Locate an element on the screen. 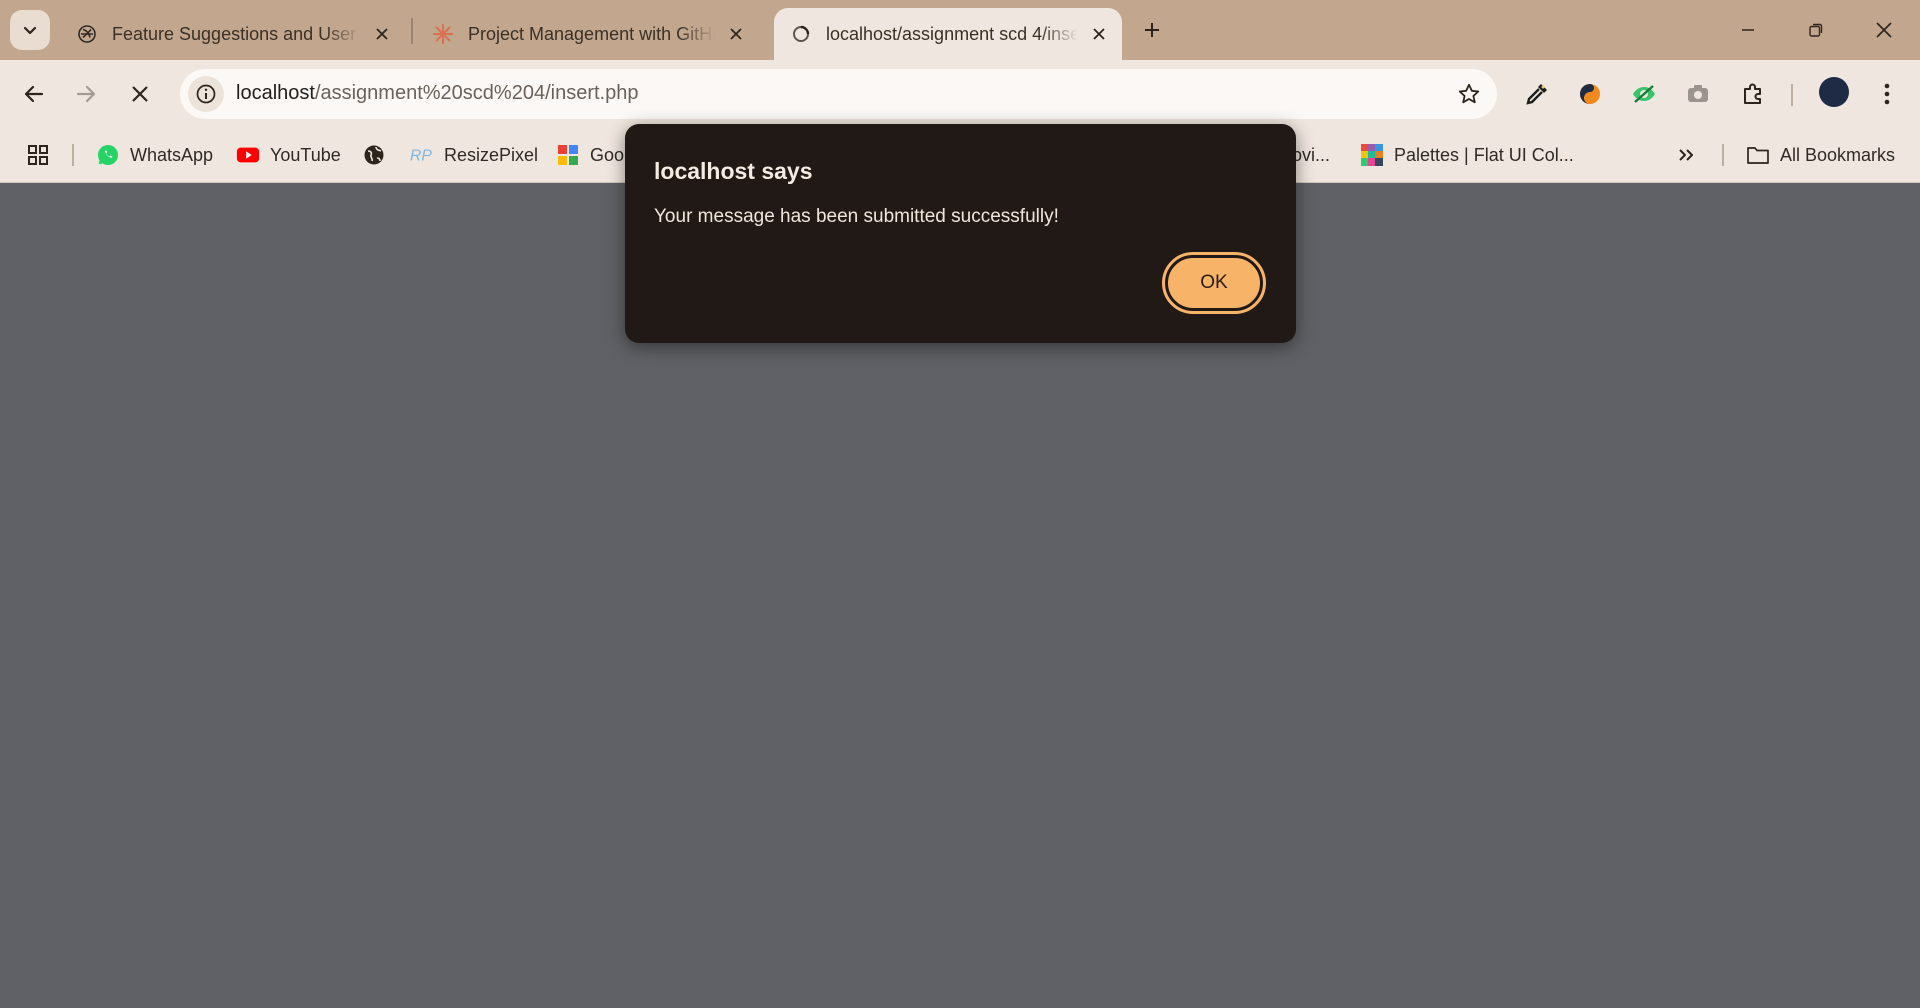  bookmark-resizepixel: RP ResizePixel is located at coordinates (474, 155).